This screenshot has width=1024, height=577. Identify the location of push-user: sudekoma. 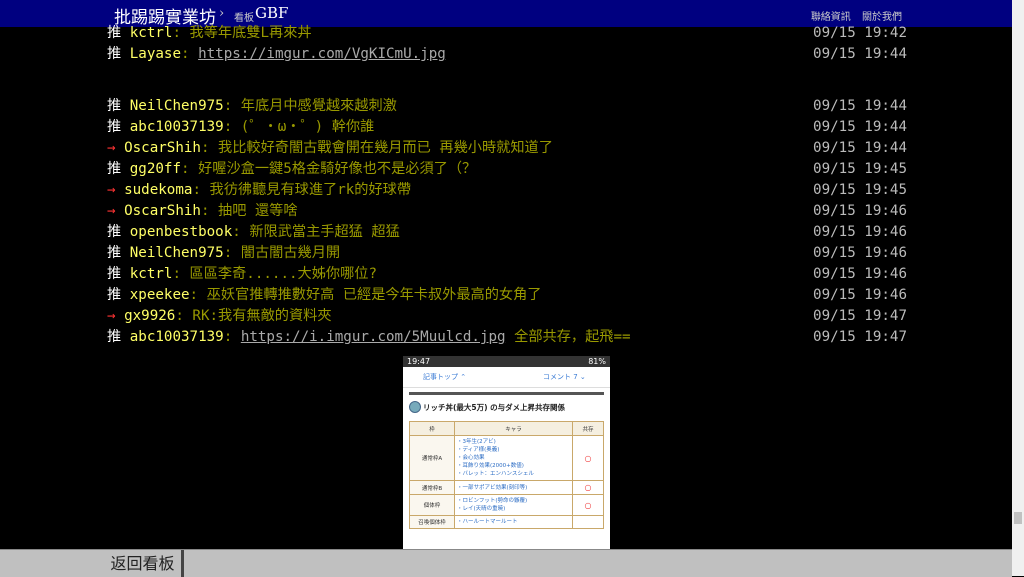
(158, 190).